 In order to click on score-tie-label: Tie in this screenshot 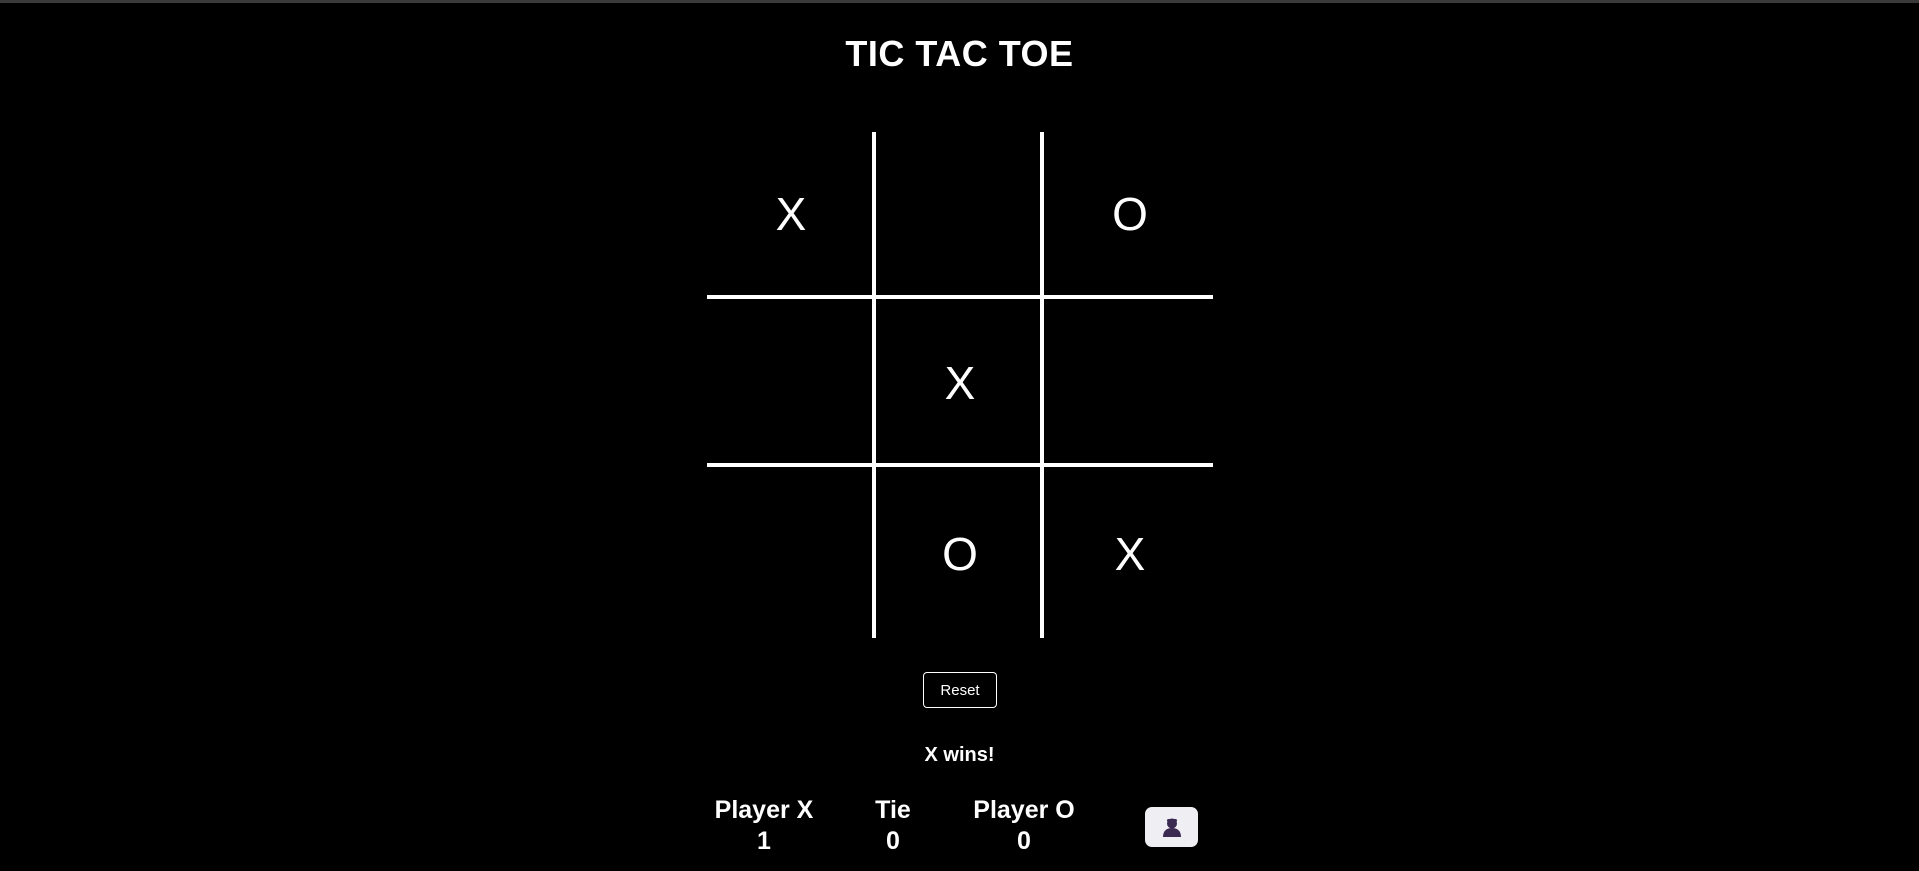, I will do `click(893, 810)`.